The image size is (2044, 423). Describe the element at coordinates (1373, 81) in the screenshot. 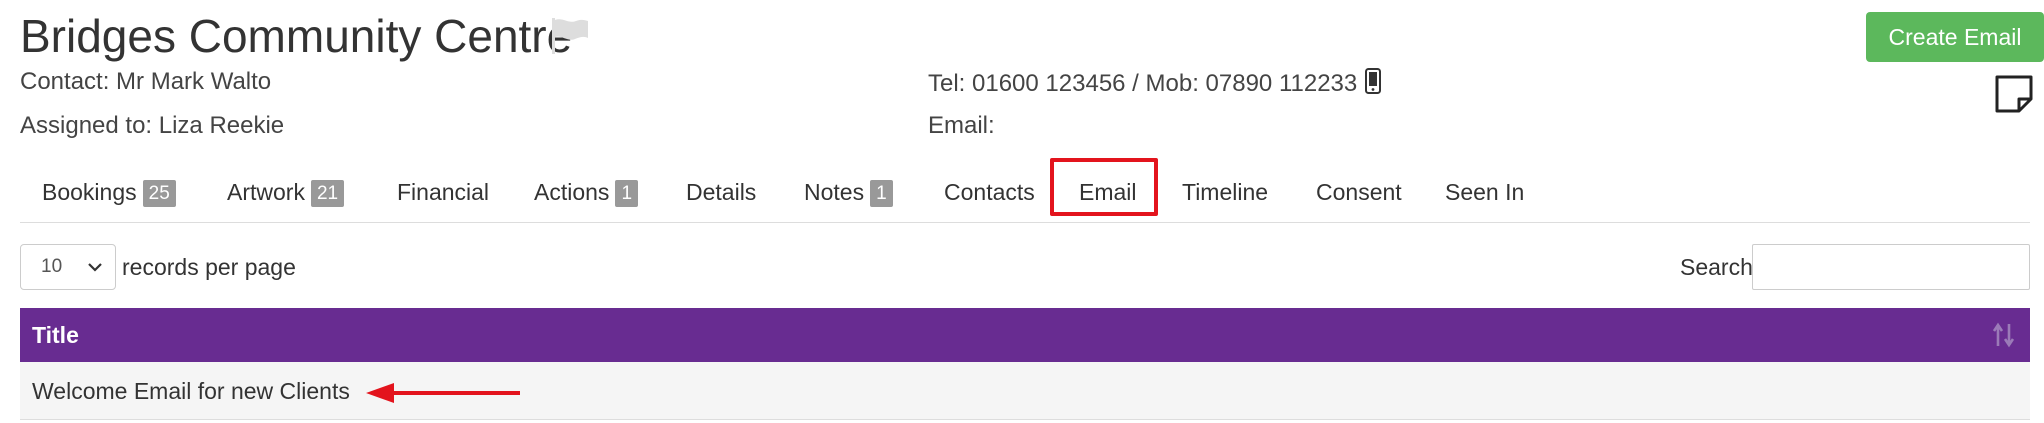

I see `mobile-phone-icon` at that location.